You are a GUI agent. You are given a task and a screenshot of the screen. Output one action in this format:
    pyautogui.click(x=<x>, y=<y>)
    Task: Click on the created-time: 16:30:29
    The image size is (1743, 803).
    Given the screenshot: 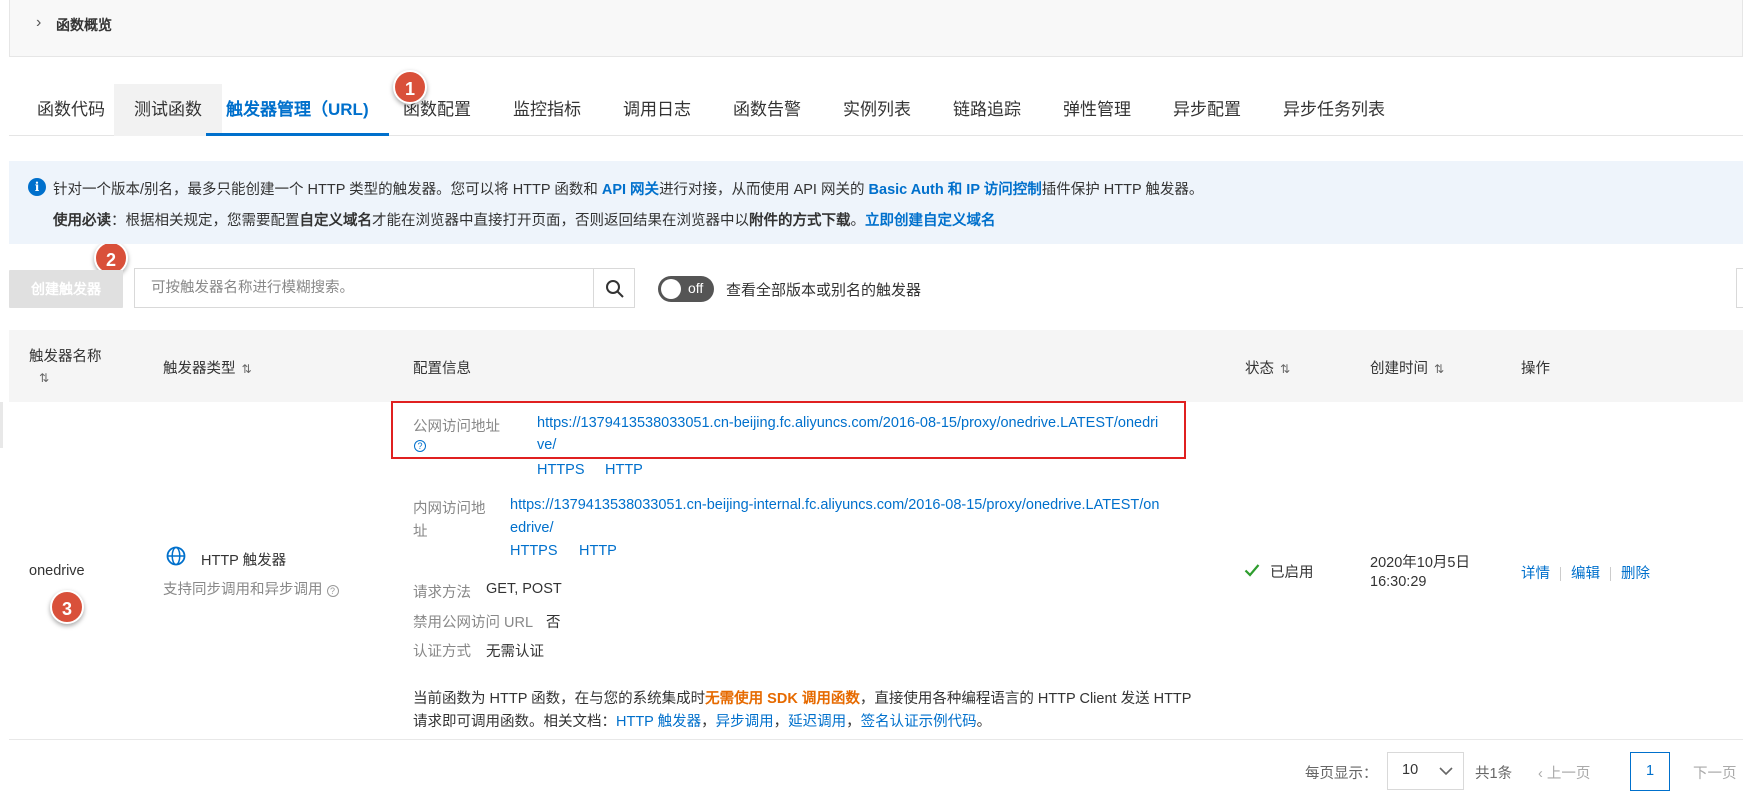 What is the action you would take?
    pyautogui.click(x=1398, y=582)
    